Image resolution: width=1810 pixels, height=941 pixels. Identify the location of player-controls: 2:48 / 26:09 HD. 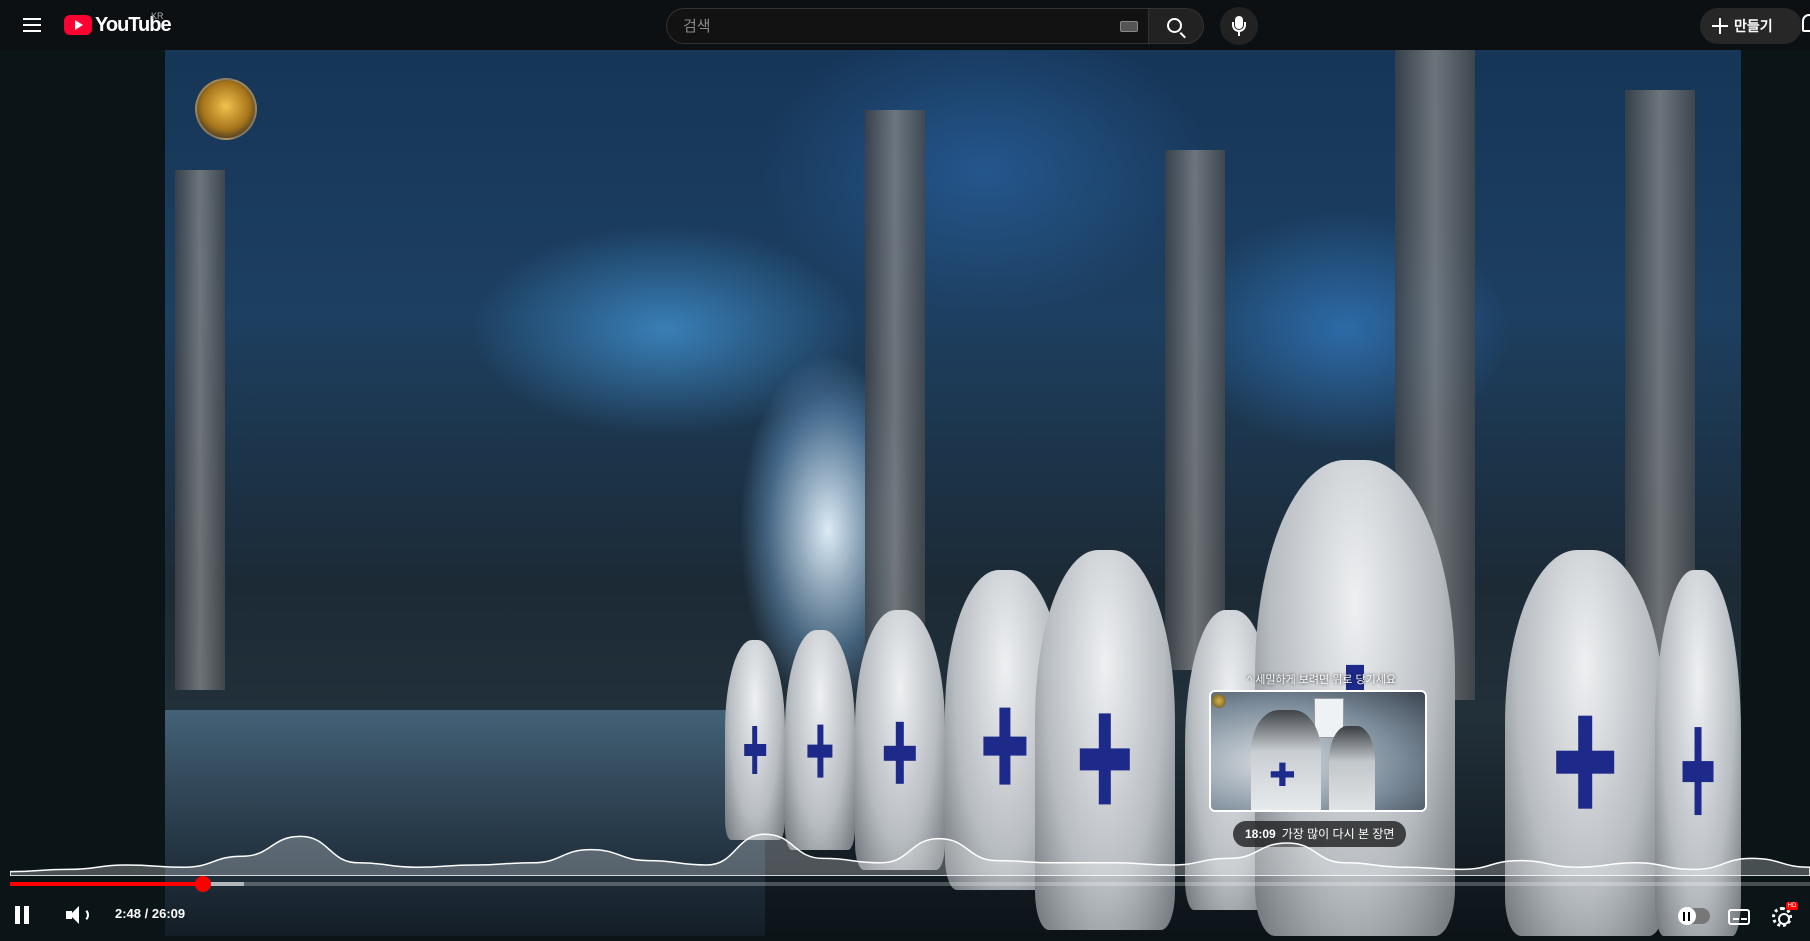
(905, 916).